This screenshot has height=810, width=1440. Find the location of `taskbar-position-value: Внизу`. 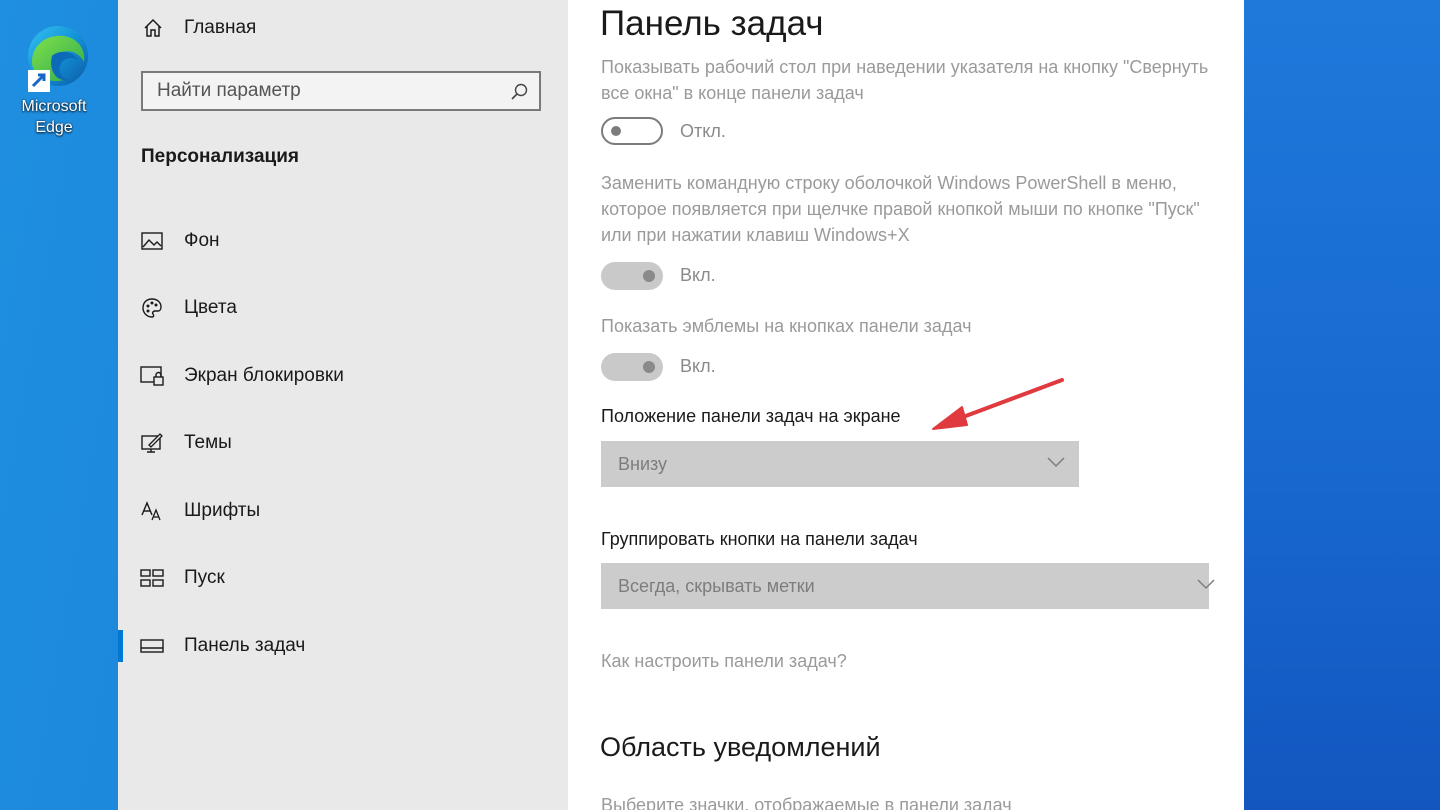

taskbar-position-value: Внизу is located at coordinates (643, 463).